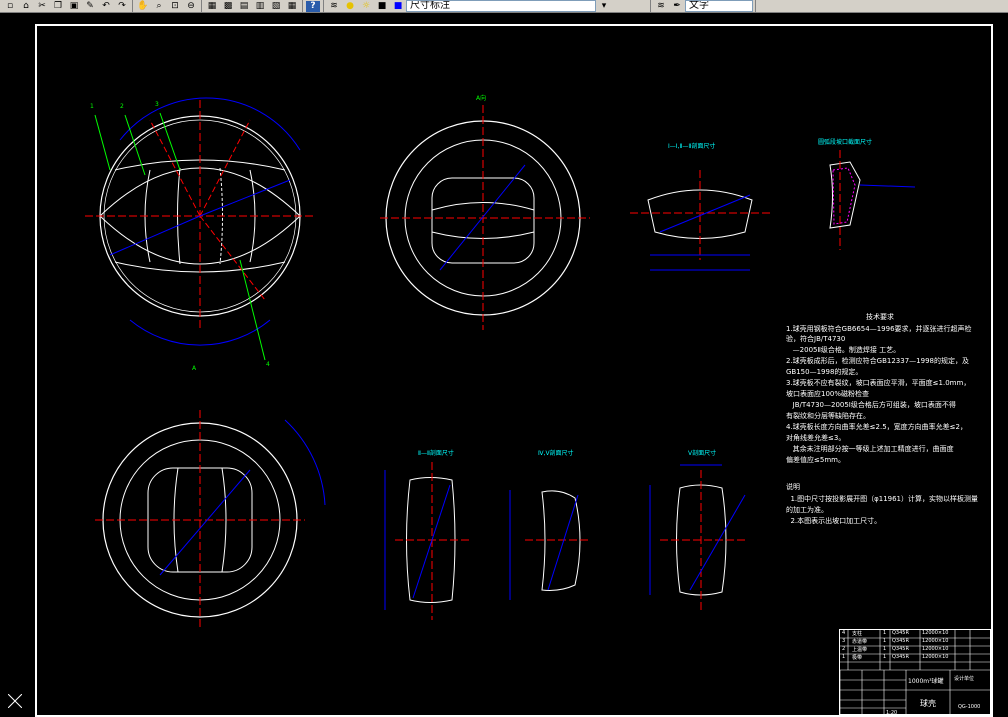 The image size is (1008, 717). Describe the element at coordinates (892, 713) in the screenshot. I see `drawing-scale: 1:20` at that location.